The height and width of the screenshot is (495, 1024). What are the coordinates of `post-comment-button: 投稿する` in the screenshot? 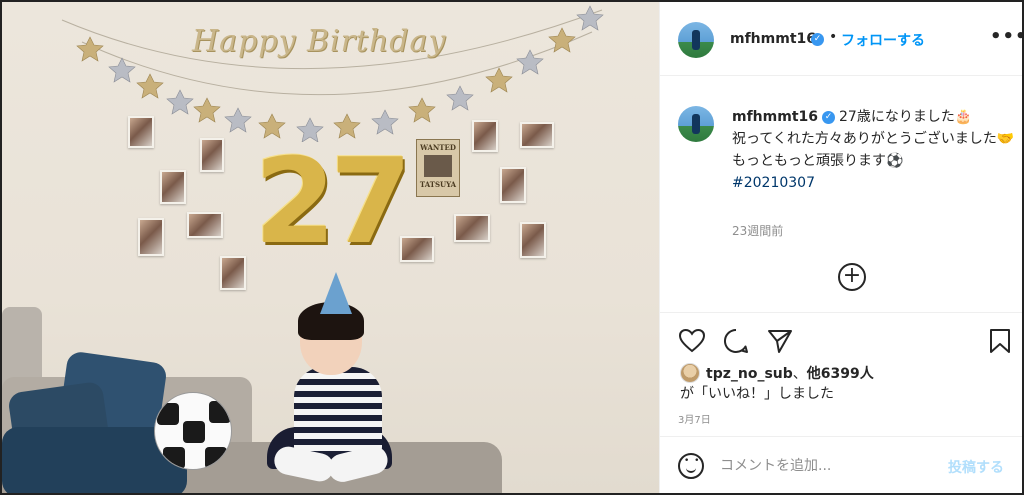 It's located at (976, 467).